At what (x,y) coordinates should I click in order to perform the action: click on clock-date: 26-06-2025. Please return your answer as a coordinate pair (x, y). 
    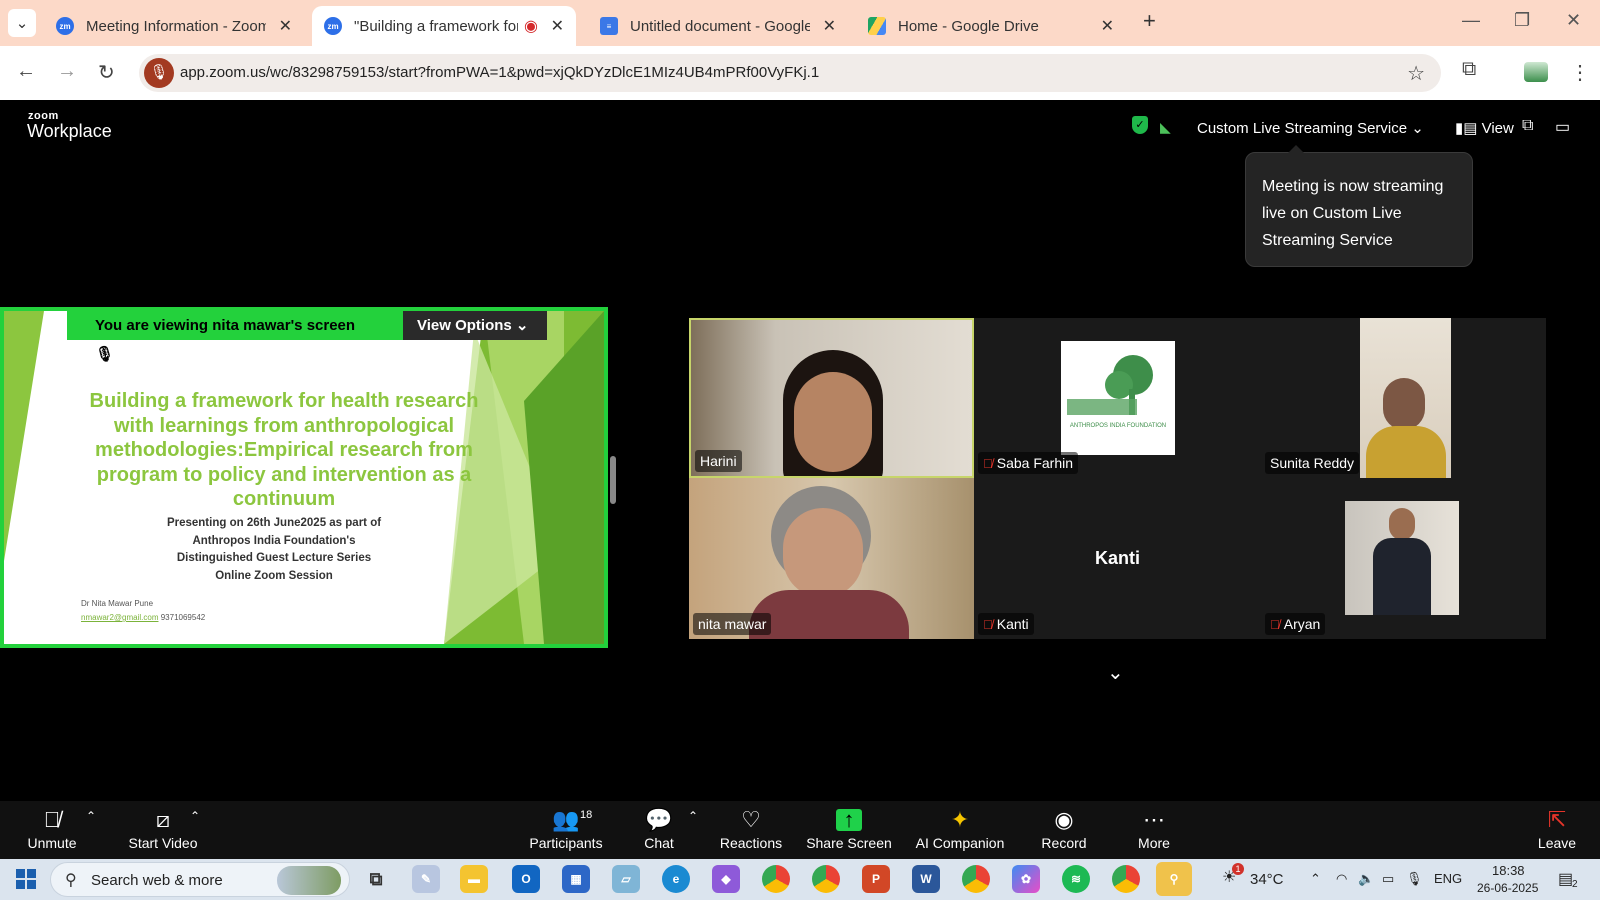
    Looking at the image, I should click on (1507, 888).